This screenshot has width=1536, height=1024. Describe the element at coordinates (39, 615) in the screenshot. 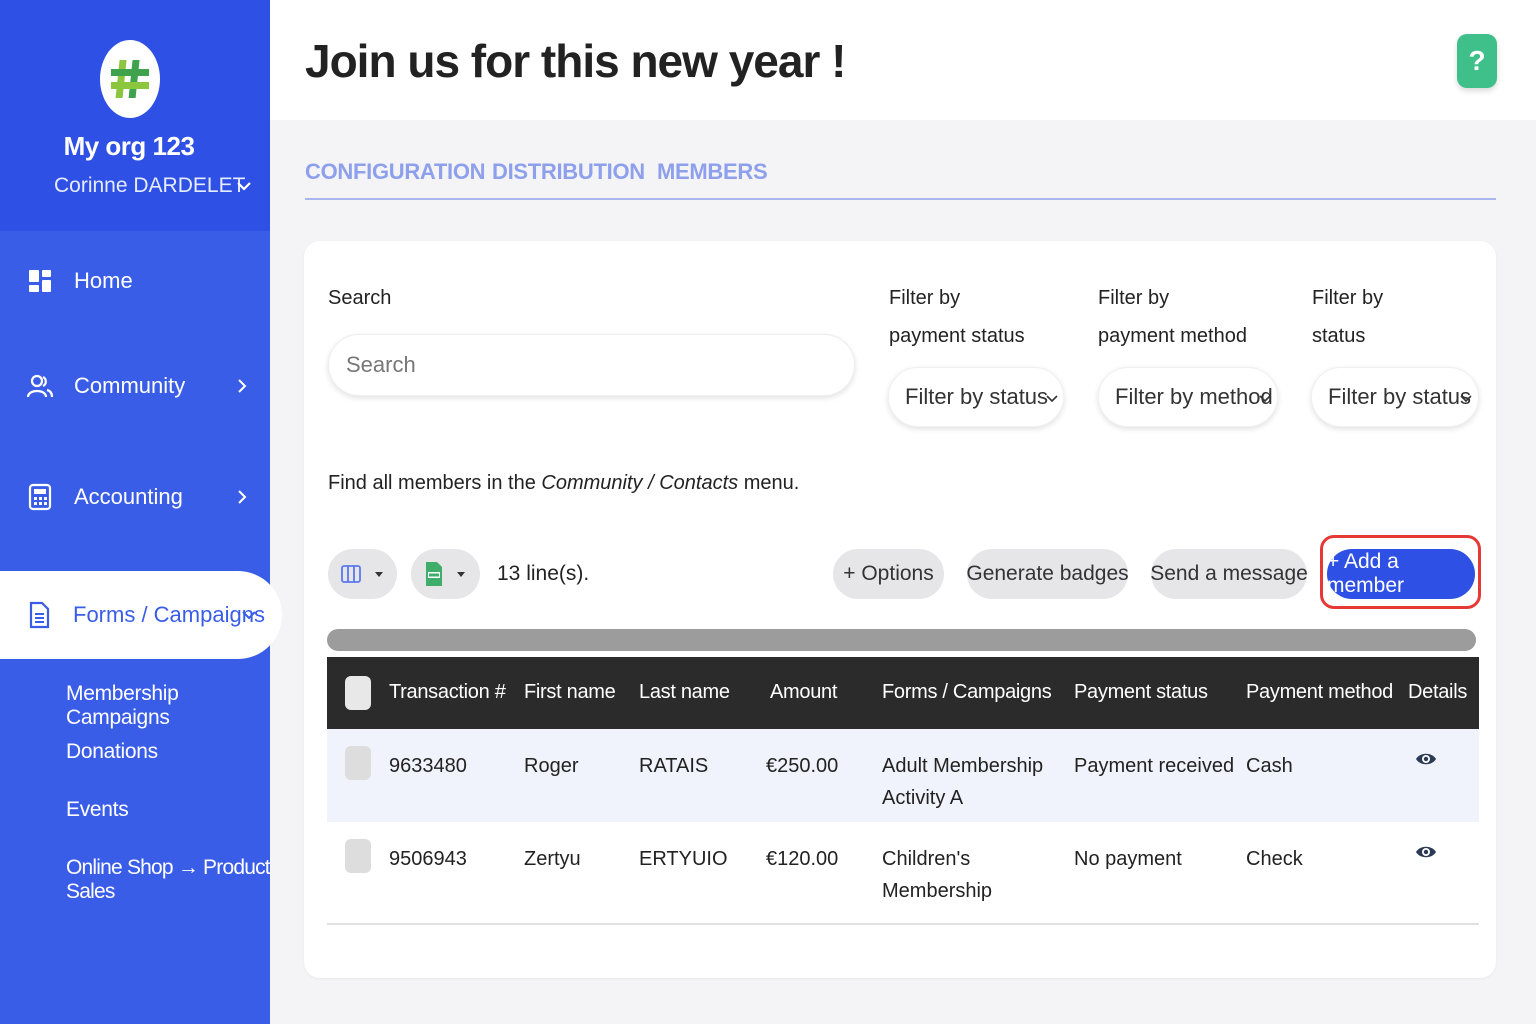

I see `document-icon` at that location.